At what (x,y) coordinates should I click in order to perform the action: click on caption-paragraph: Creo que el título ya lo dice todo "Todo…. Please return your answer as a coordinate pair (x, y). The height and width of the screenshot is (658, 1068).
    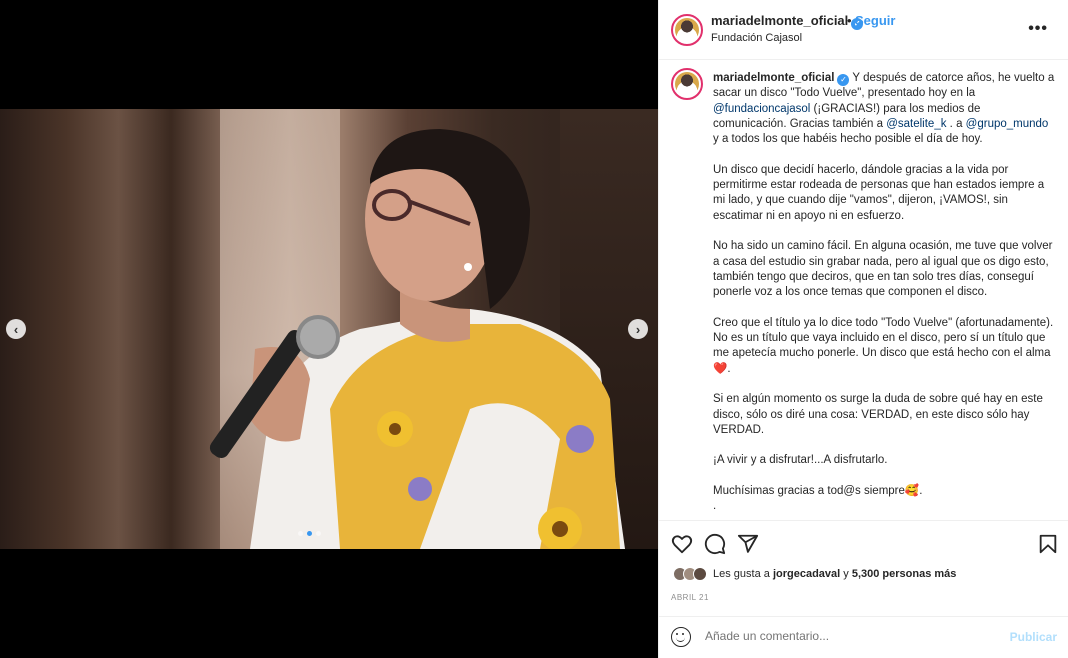
    Looking at the image, I should click on (885, 345).